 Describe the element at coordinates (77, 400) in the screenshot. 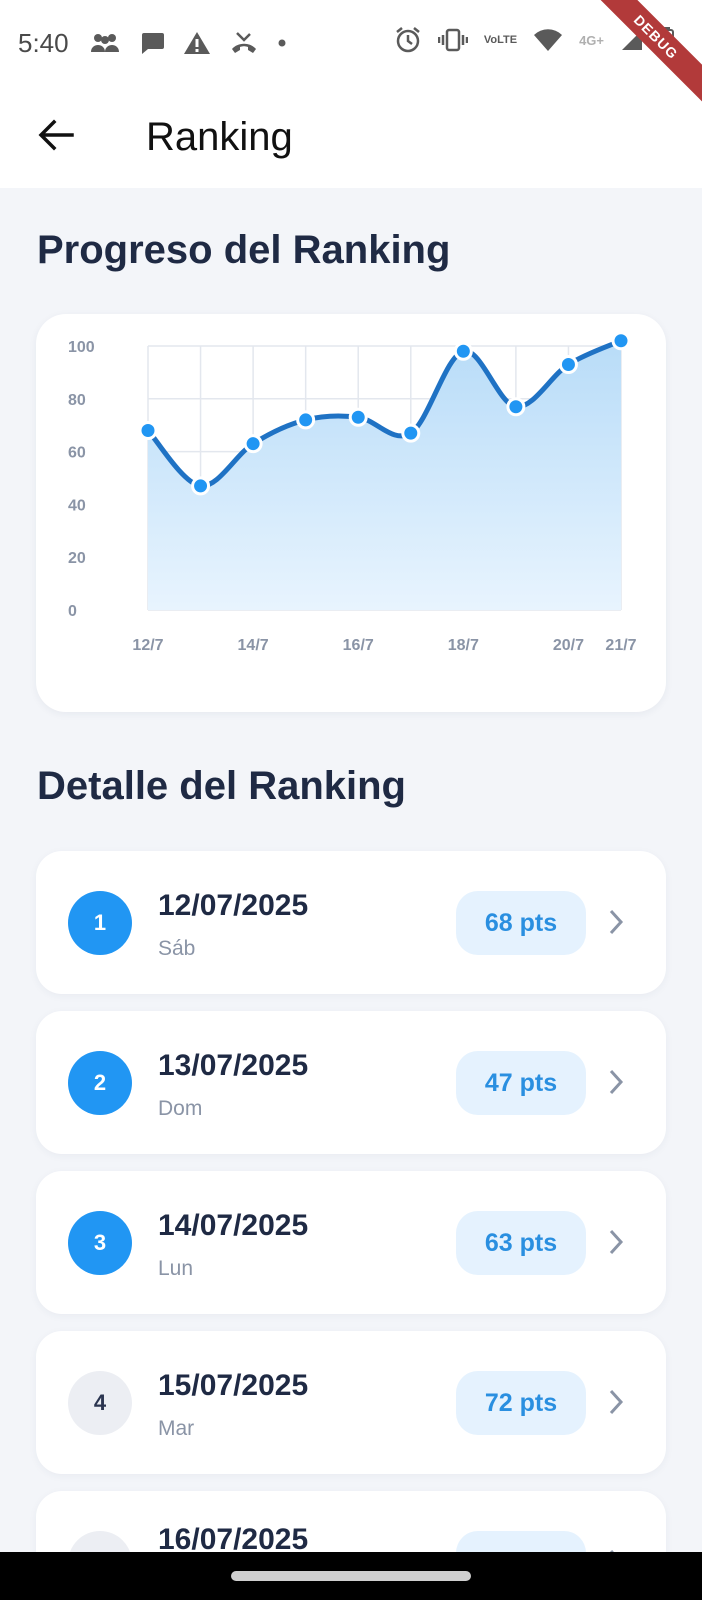

I see `y-tick-label: 80` at that location.